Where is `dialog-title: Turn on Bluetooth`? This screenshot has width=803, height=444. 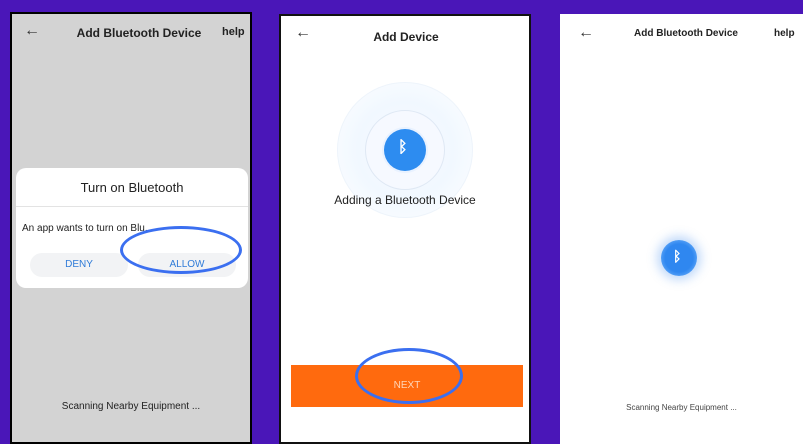 dialog-title: Turn on Bluetooth is located at coordinates (132, 187).